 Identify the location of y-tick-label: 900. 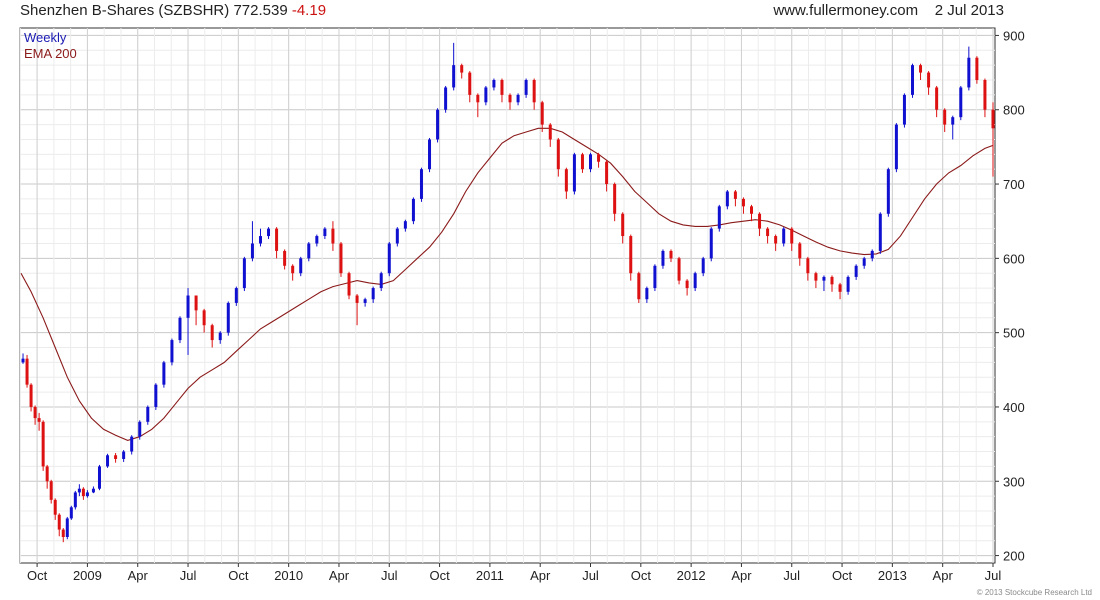
(1014, 35).